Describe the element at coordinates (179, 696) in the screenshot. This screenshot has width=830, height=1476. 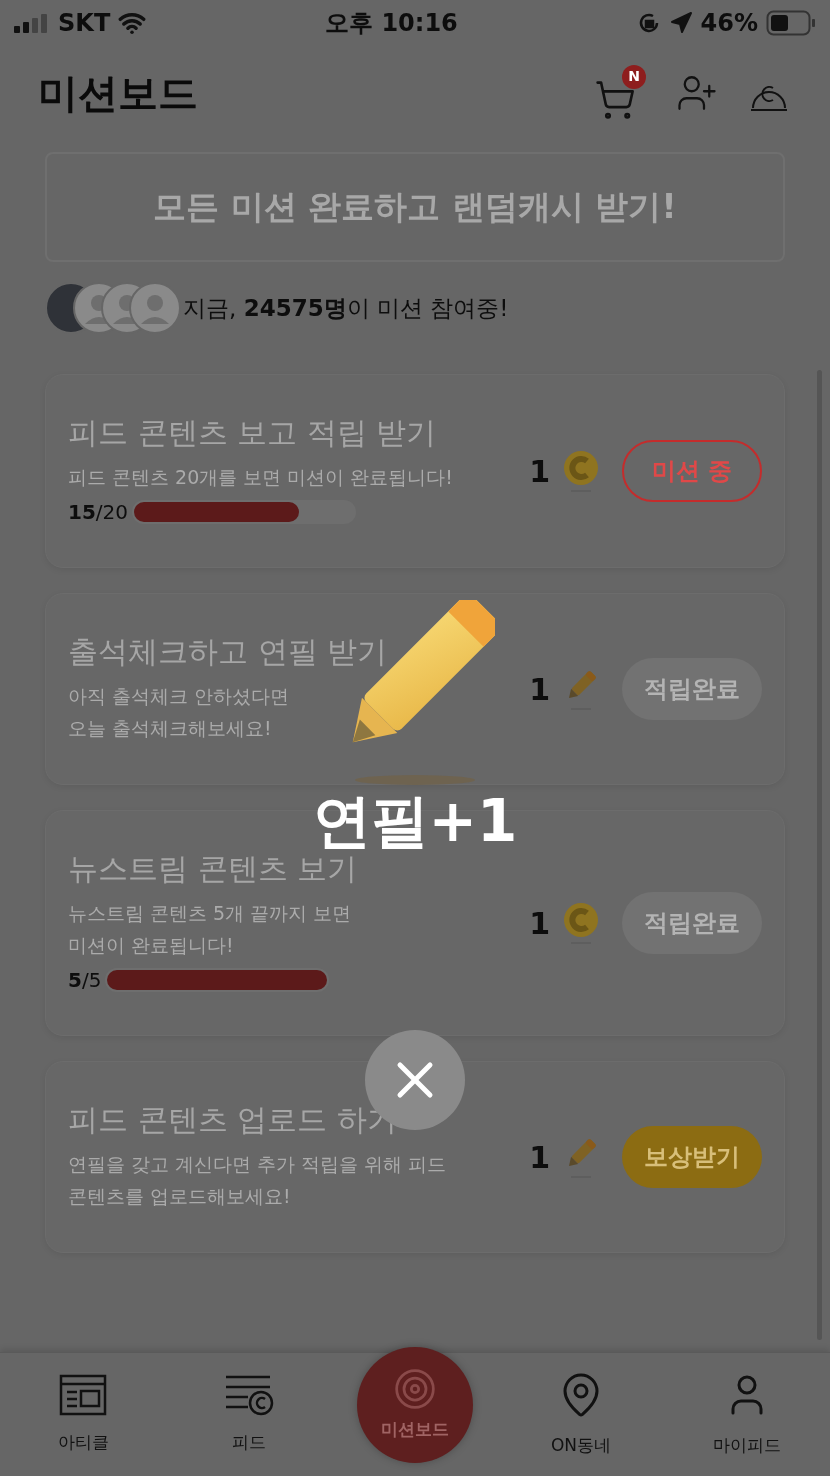
I see `mission-description: 아직 출석체크 안하셨다면` at that location.